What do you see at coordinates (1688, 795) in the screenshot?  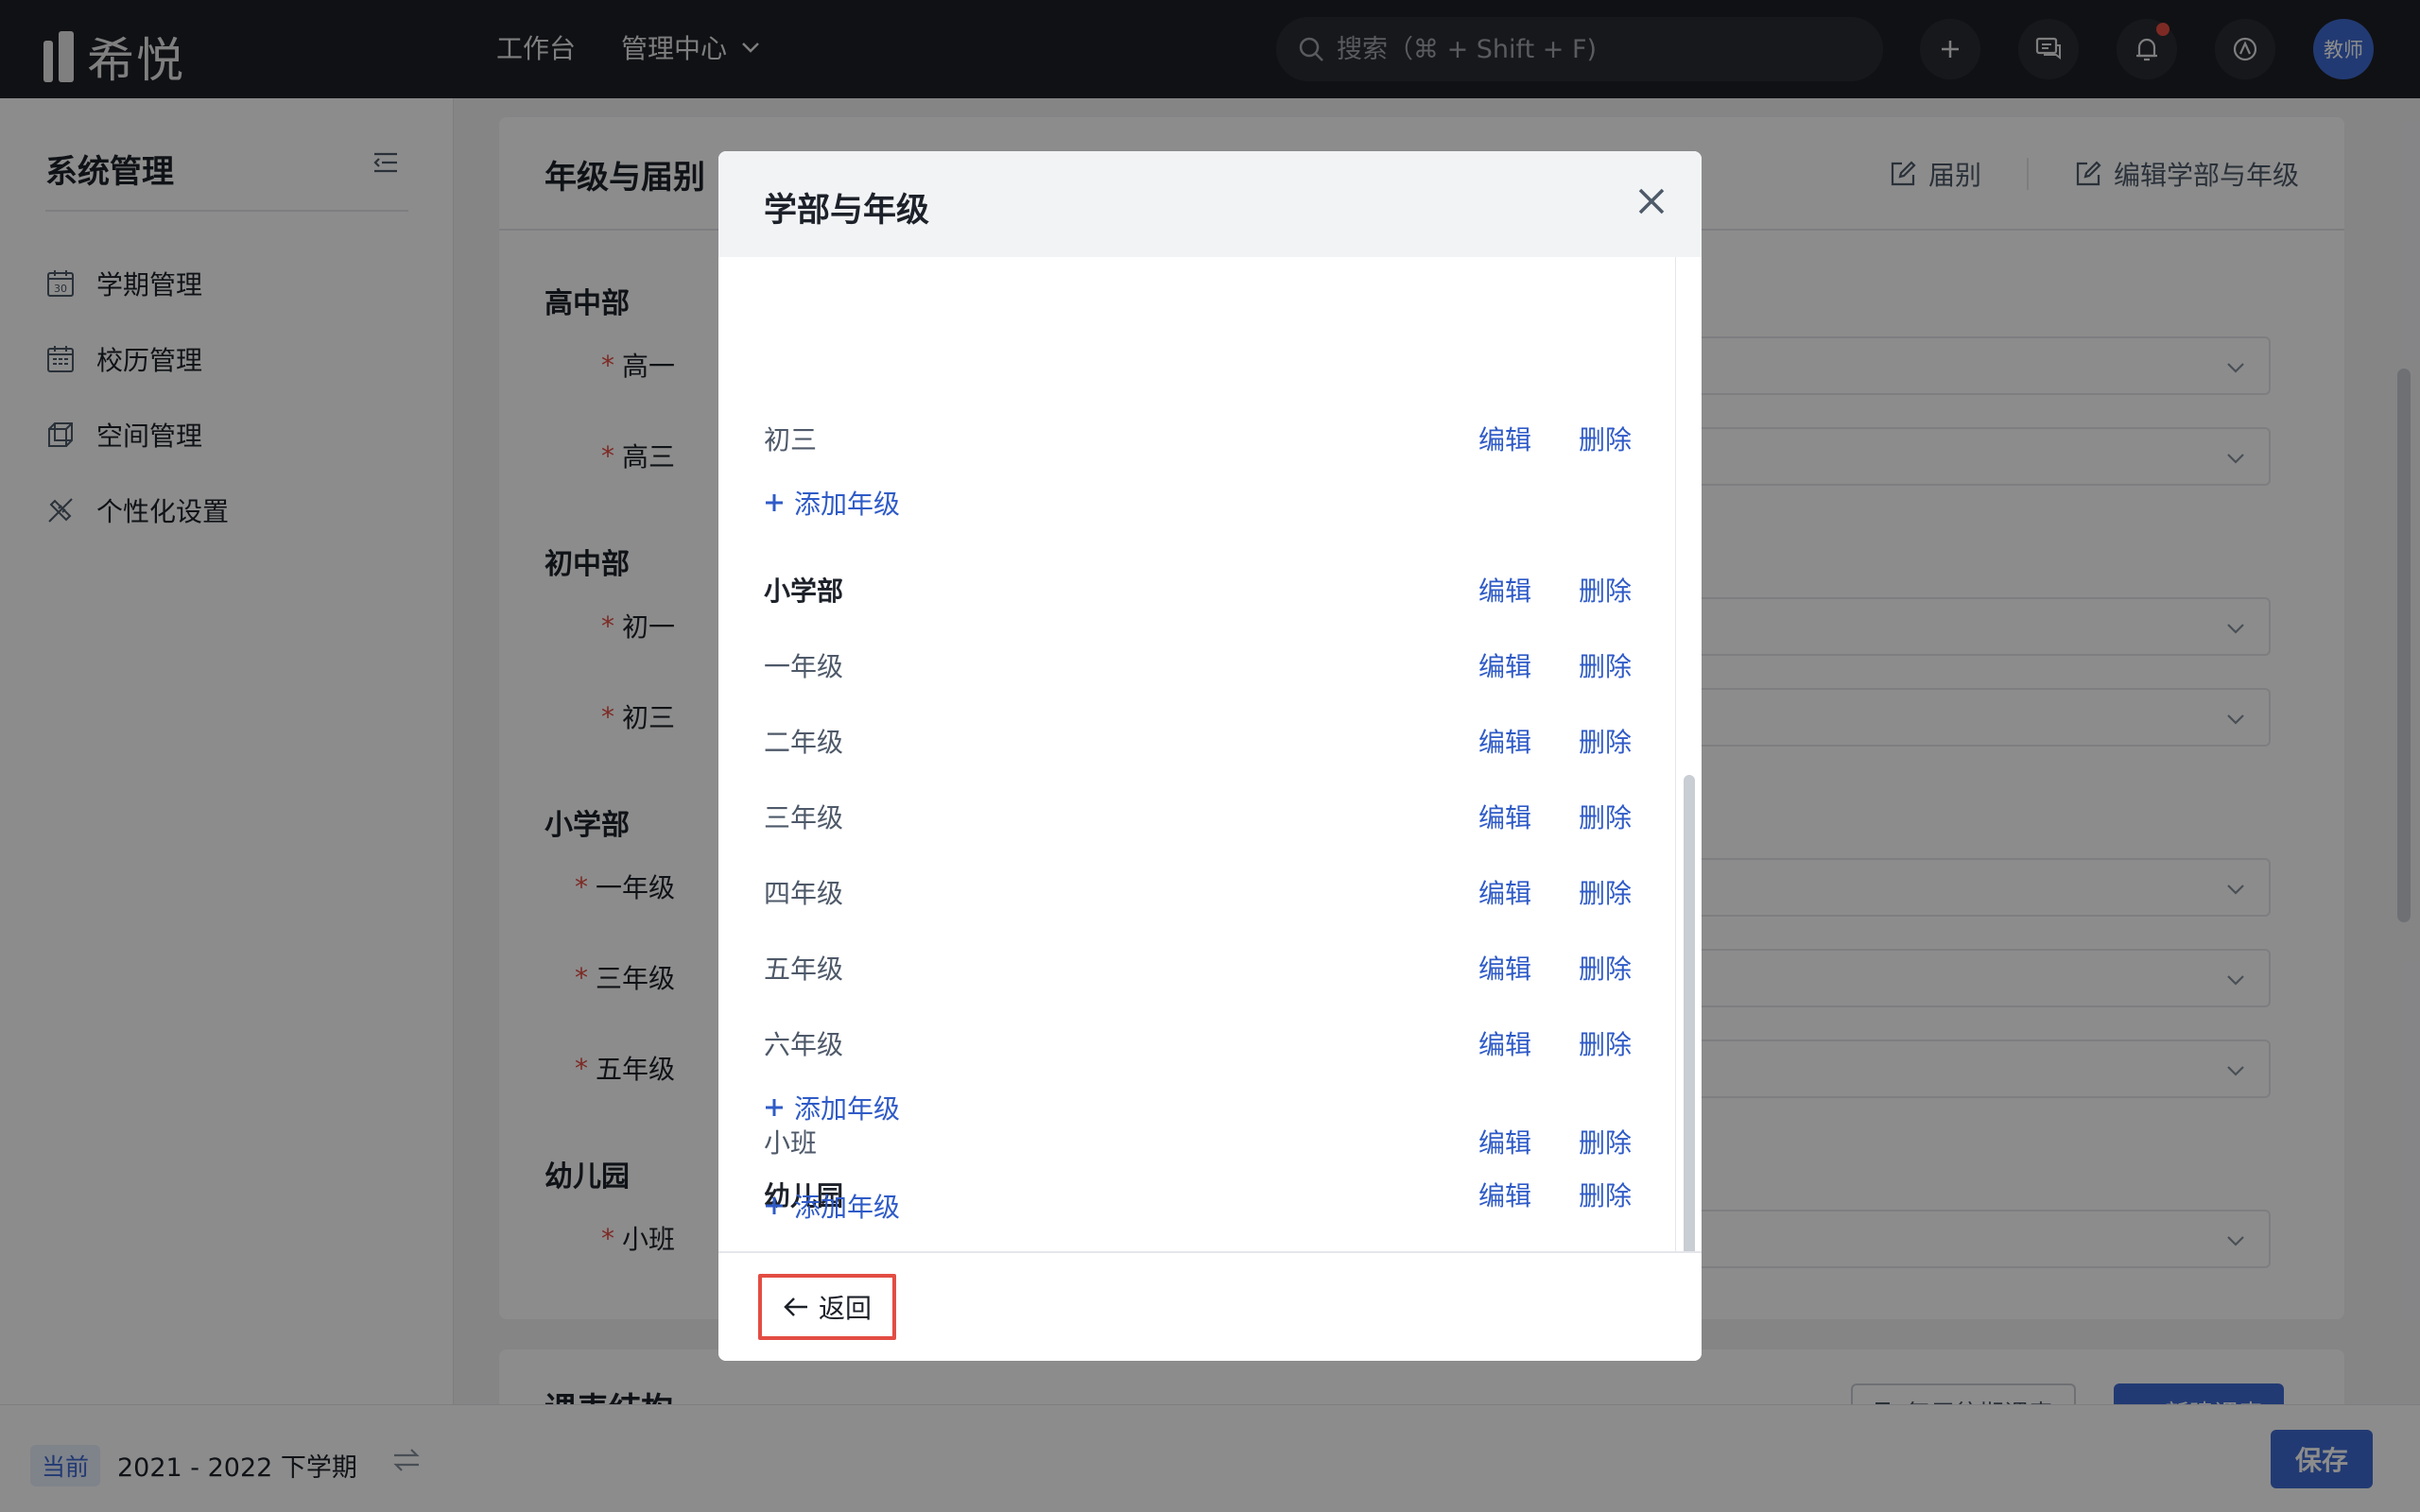 I see `modal-scrollbar-track` at bounding box center [1688, 795].